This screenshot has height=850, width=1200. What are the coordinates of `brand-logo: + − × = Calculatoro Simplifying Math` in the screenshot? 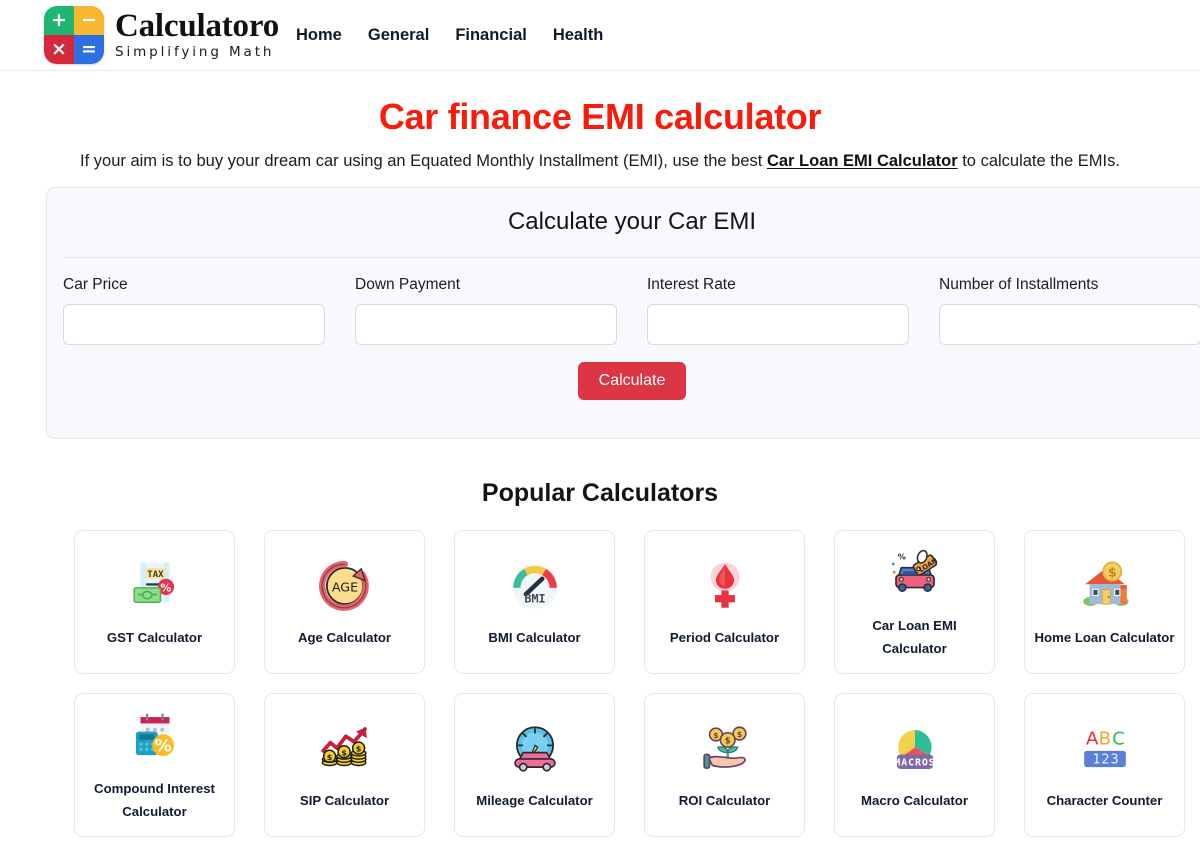 It's located at (161, 35).